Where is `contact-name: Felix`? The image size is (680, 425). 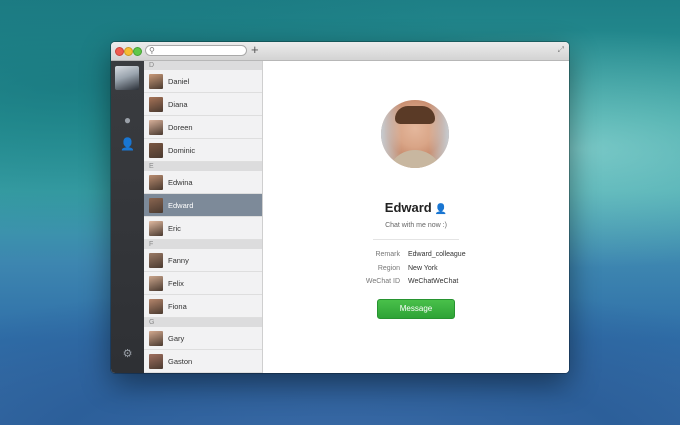 contact-name: Felix is located at coordinates (176, 283).